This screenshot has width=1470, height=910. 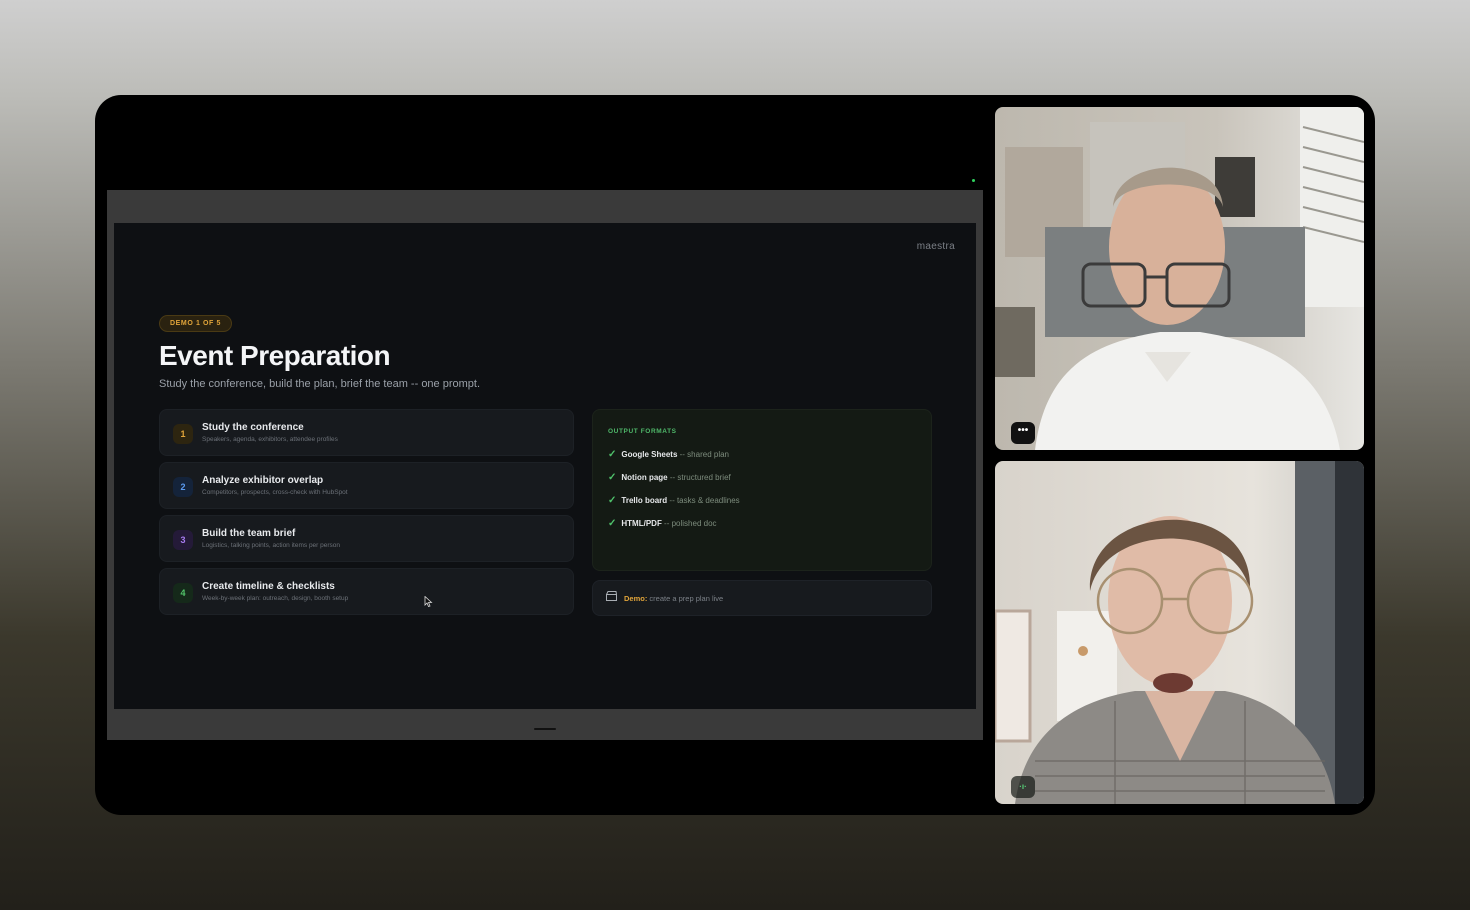 I want to click on audio-level-icon: ·ı·, so click(x=1023, y=787).